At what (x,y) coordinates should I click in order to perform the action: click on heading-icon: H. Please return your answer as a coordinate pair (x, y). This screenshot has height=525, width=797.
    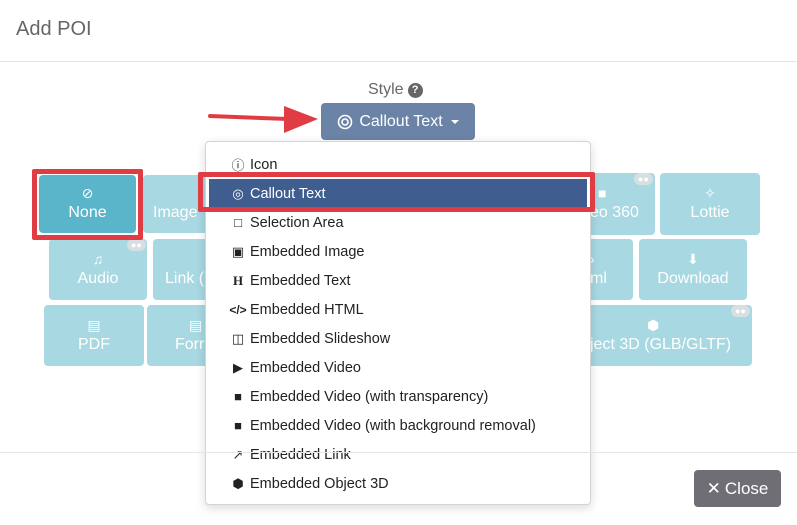
    Looking at the image, I should click on (238, 280).